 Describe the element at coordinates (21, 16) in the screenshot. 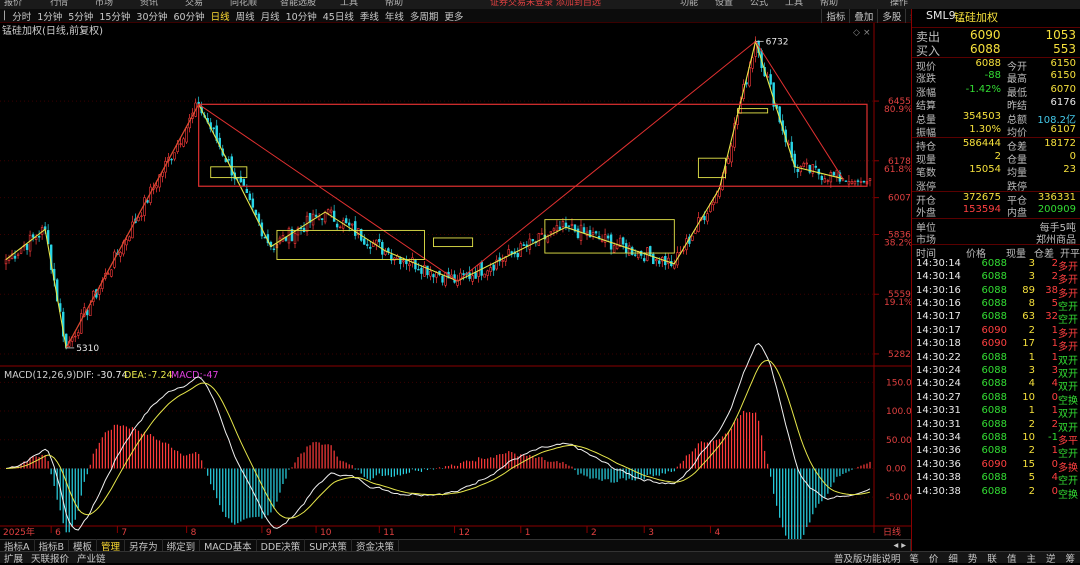

I see `period-tab: 分时` at that location.